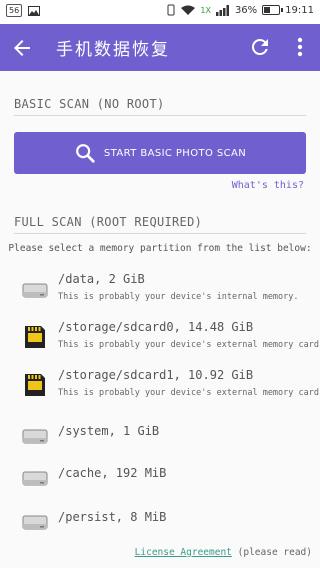  I want to click on vibrate-icon, so click(171, 10).